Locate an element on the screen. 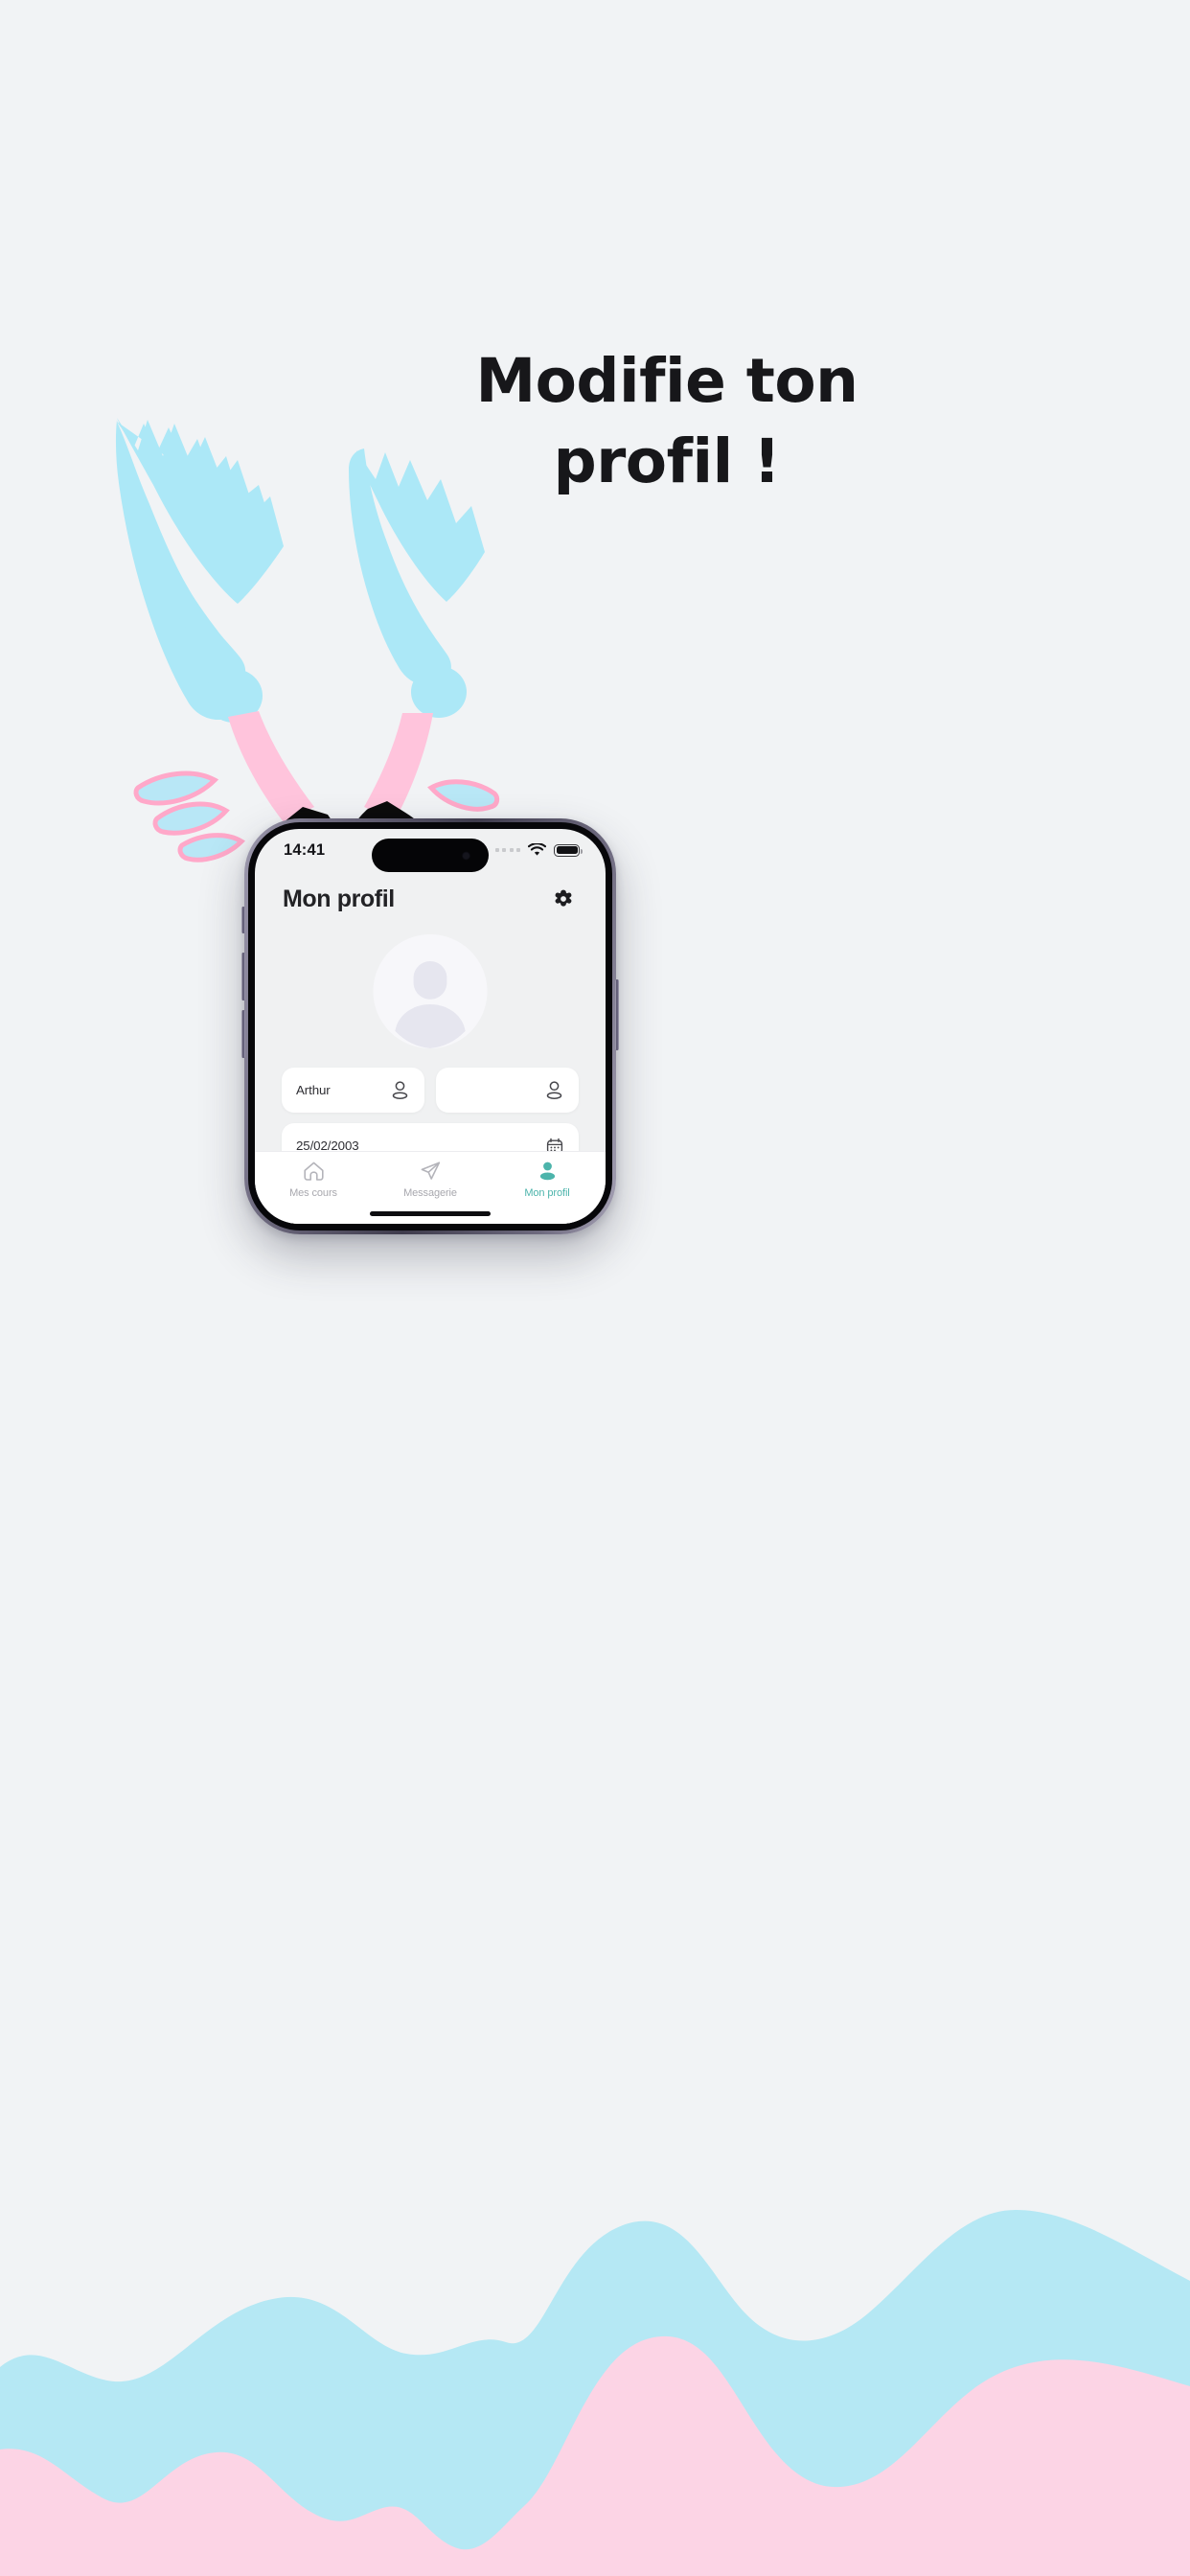  avatar is located at coordinates (430, 991).